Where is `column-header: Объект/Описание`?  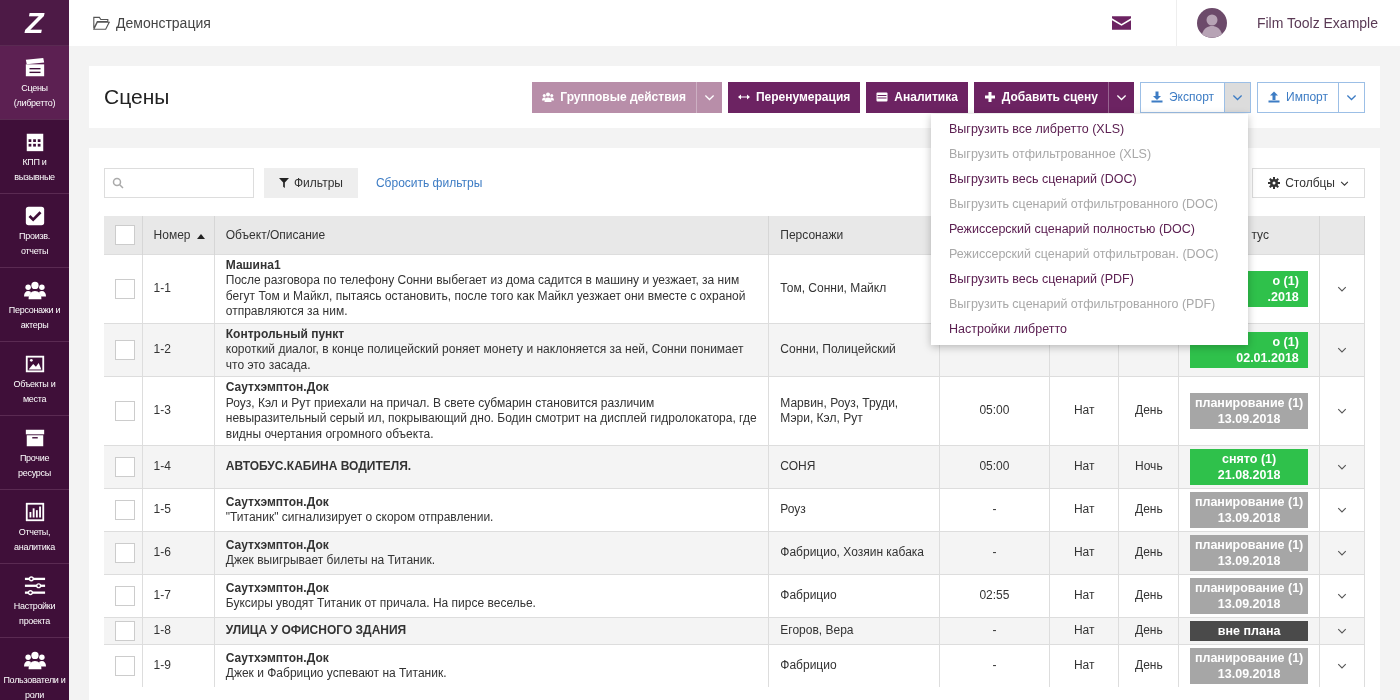 column-header: Объект/Описание is located at coordinates (275, 234).